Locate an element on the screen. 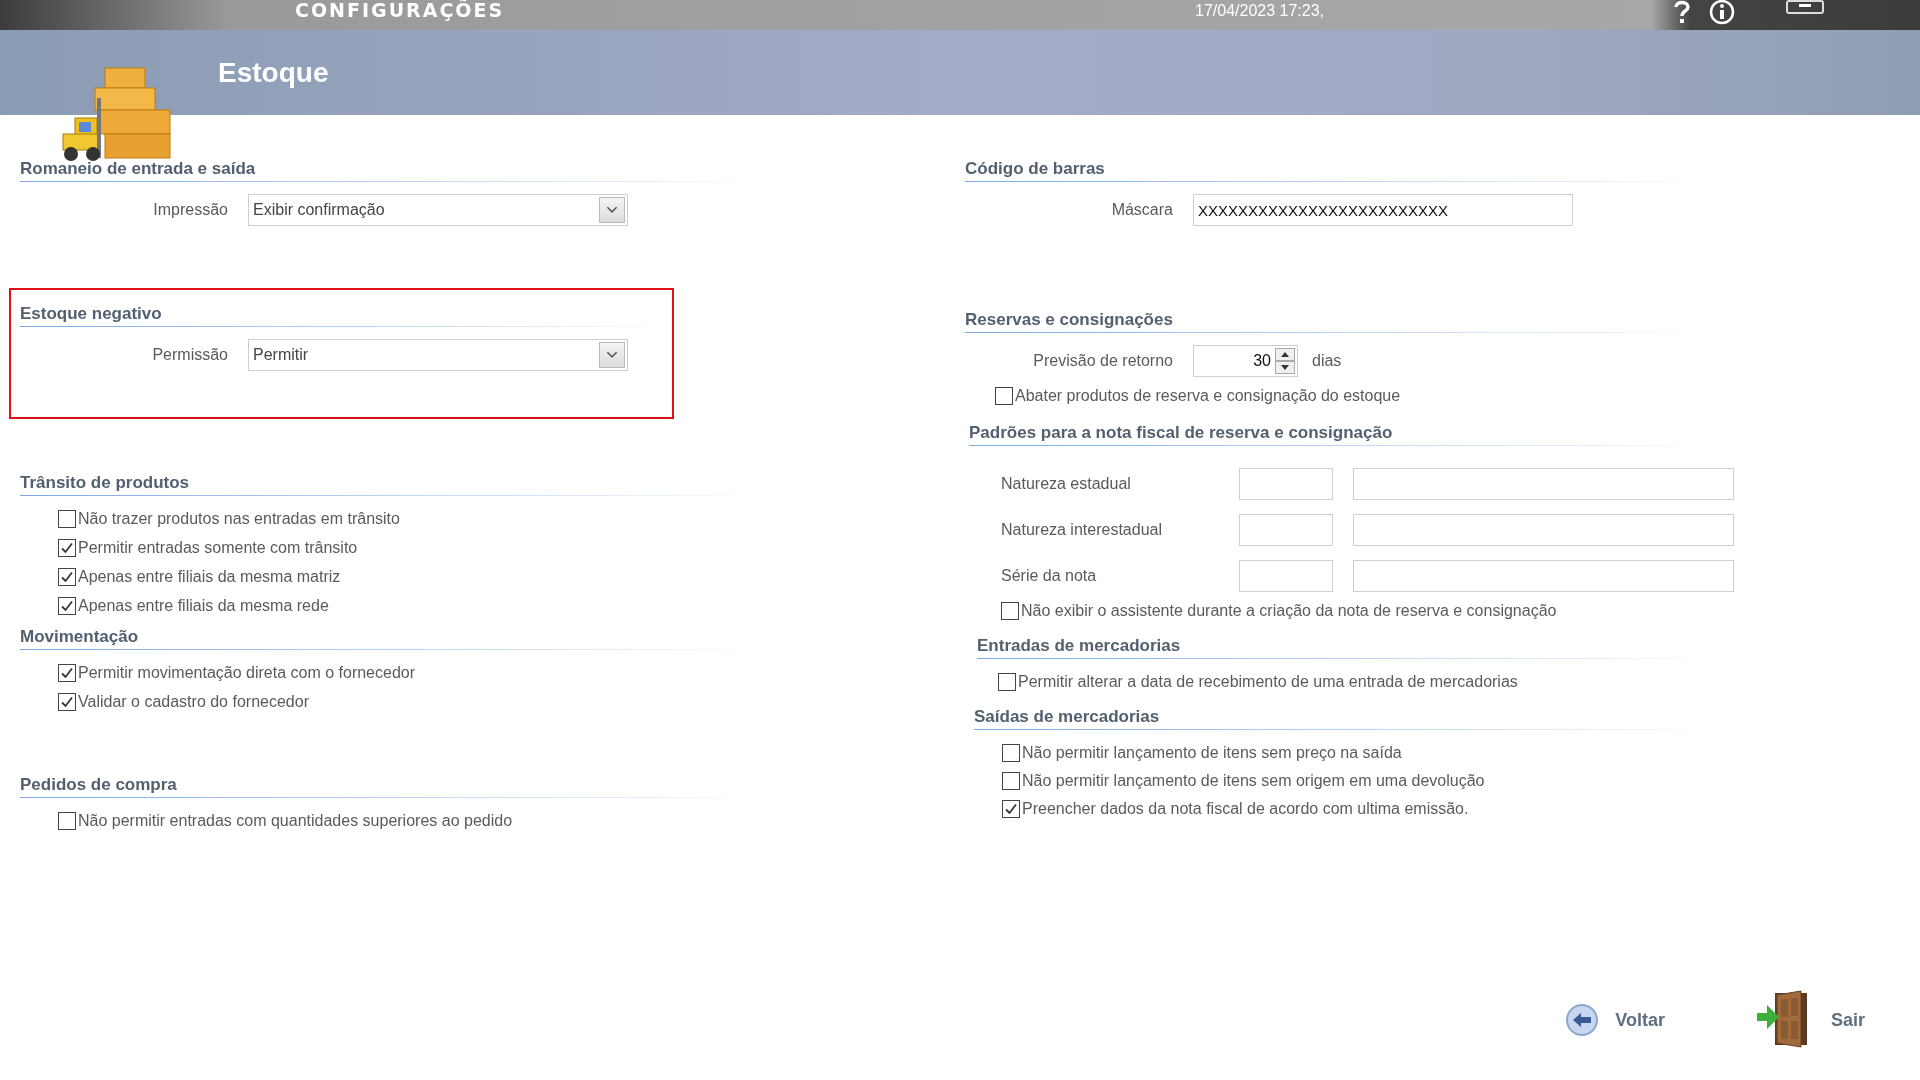 The height and width of the screenshot is (1080, 1920). field-label: Série da nota is located at coordinates (1049, 576).